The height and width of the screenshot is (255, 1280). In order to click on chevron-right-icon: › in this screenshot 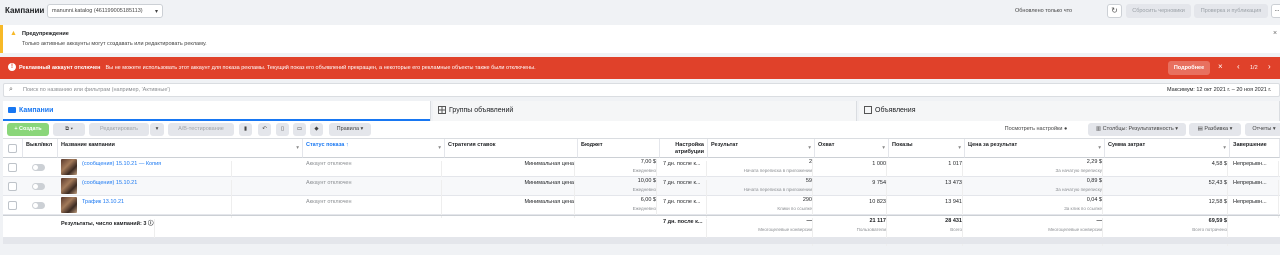, I will do `click(1269, 66)`.